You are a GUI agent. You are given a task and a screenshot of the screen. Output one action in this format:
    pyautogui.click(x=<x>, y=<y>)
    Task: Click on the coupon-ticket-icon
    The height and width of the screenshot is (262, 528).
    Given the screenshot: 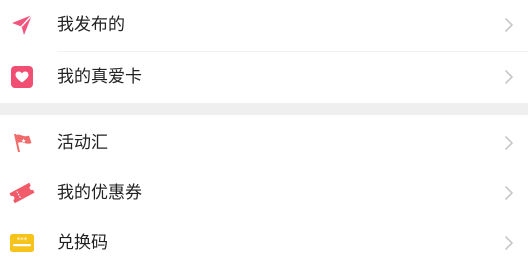 What is the action you would take?
    pyautogui.click(x=22, y=193)
    